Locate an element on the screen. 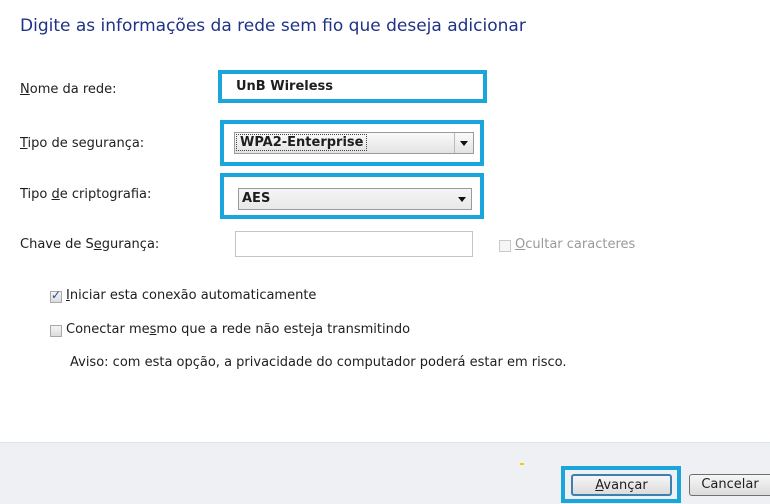 Image resolution: width=770 pixels, height=504 pixels. checkmark-icon: ✓ is located at coordinates (56, 295).